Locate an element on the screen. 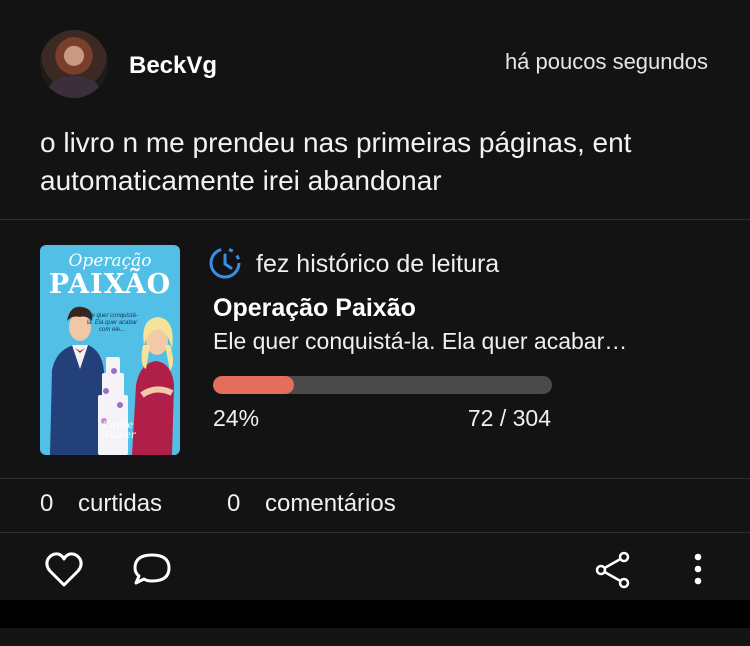 This screenshot has height=646, width=750. avatar is located at coordinates (74, 64).